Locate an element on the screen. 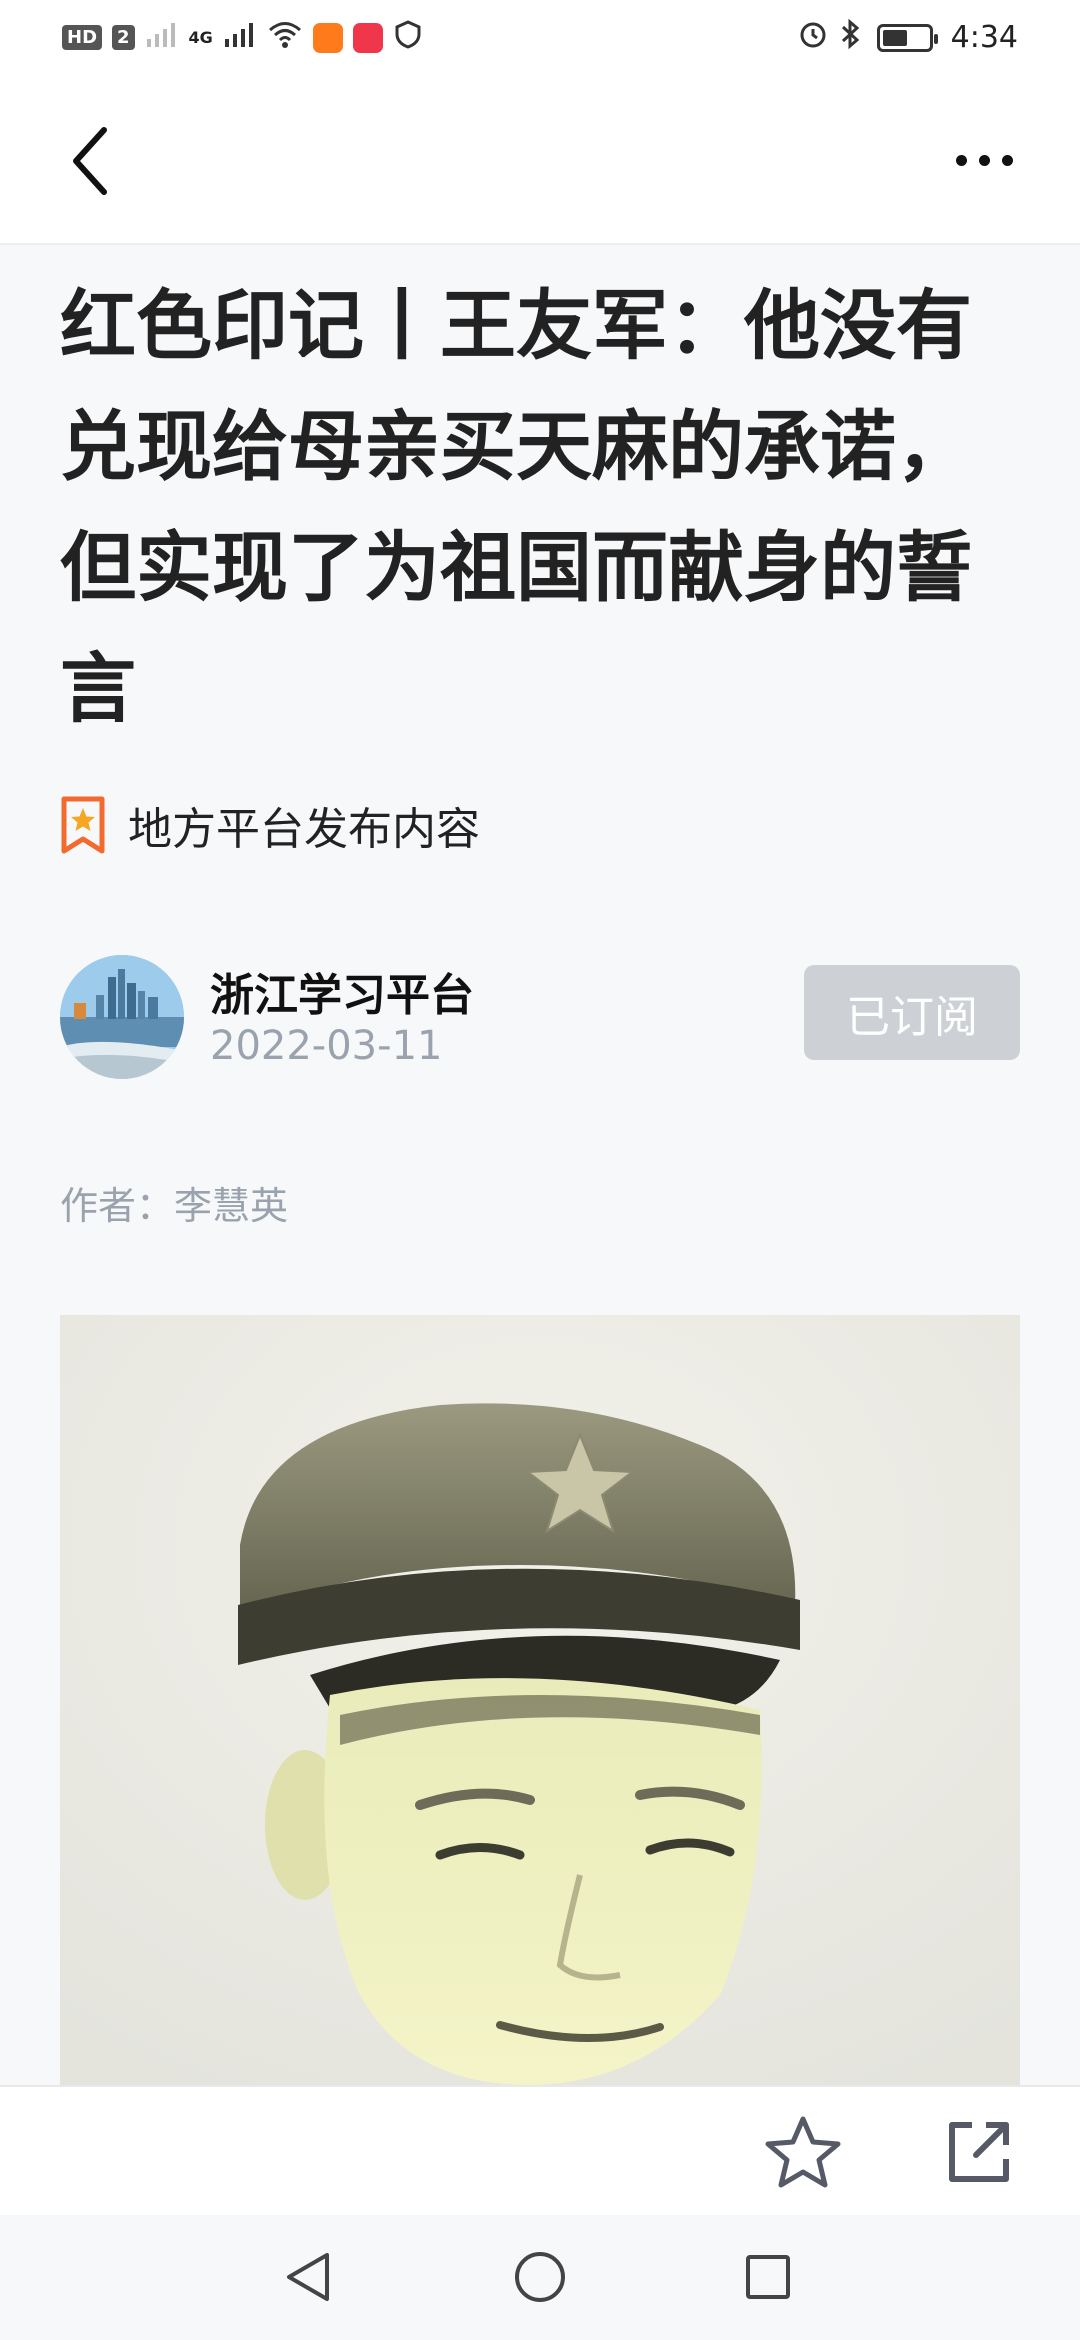  battery-level is located at coordinates (894, 37).